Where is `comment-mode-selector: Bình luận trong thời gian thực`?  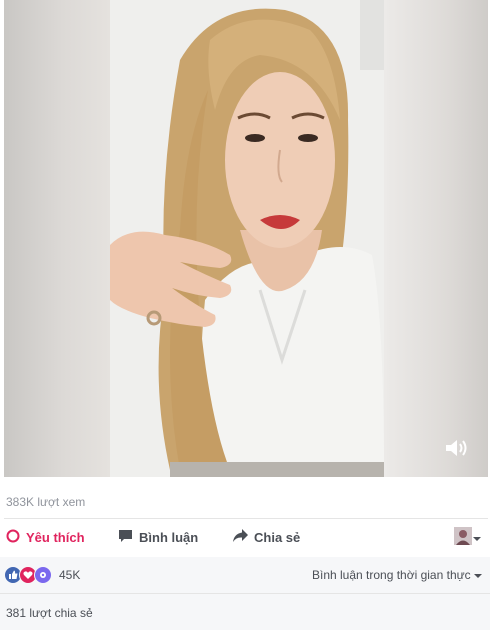
comment-mode-selector: Bình luận trong thời gian thực is located at coordinates (397, 575).